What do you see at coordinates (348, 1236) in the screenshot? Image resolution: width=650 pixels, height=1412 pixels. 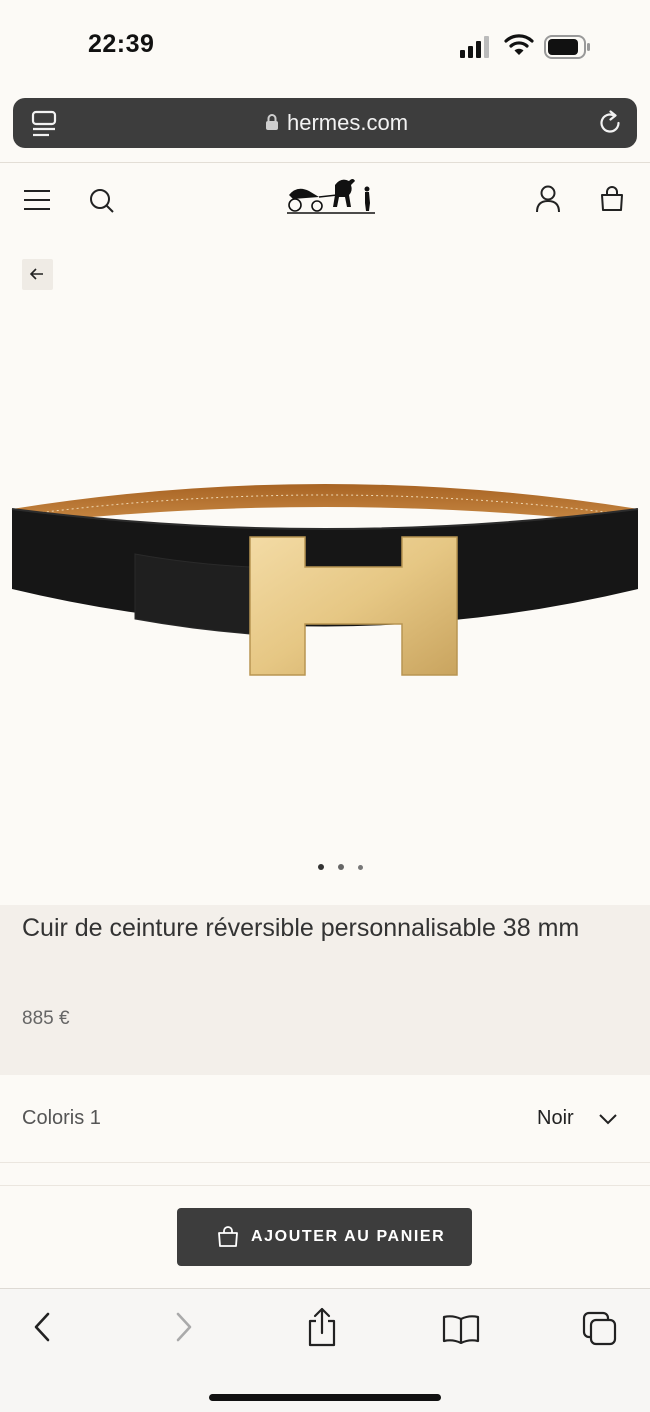 I see `add-to-cart-label: AJOUTER AU PANIER` at bounding box center [348, 1236].